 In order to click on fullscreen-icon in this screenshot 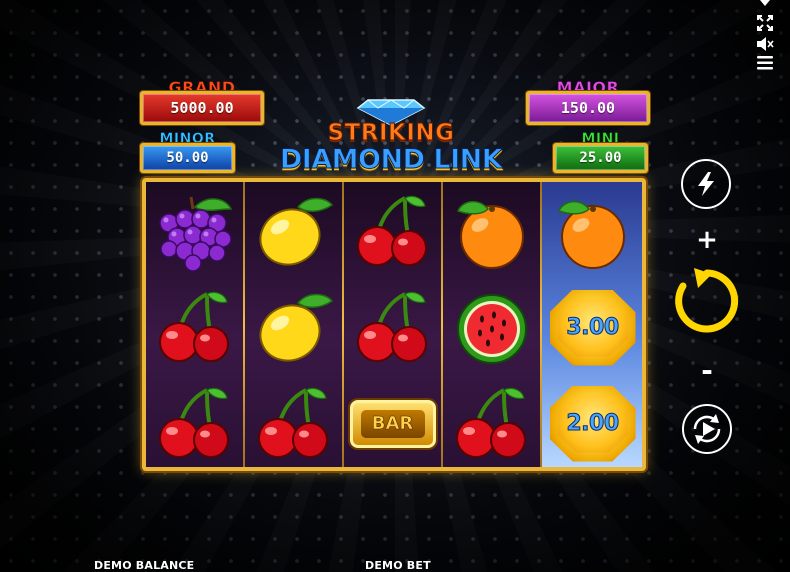, I will do `click(765, 23)`.